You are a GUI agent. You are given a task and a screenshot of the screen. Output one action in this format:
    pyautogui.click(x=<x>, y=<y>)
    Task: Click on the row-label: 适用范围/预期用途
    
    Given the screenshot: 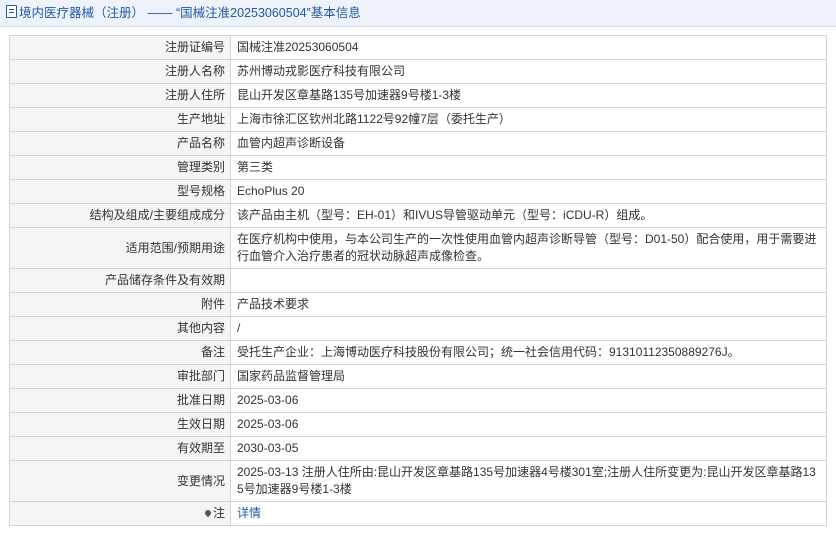 What is the action you would take?
    pyautogui.click(x=120, y=248)
    